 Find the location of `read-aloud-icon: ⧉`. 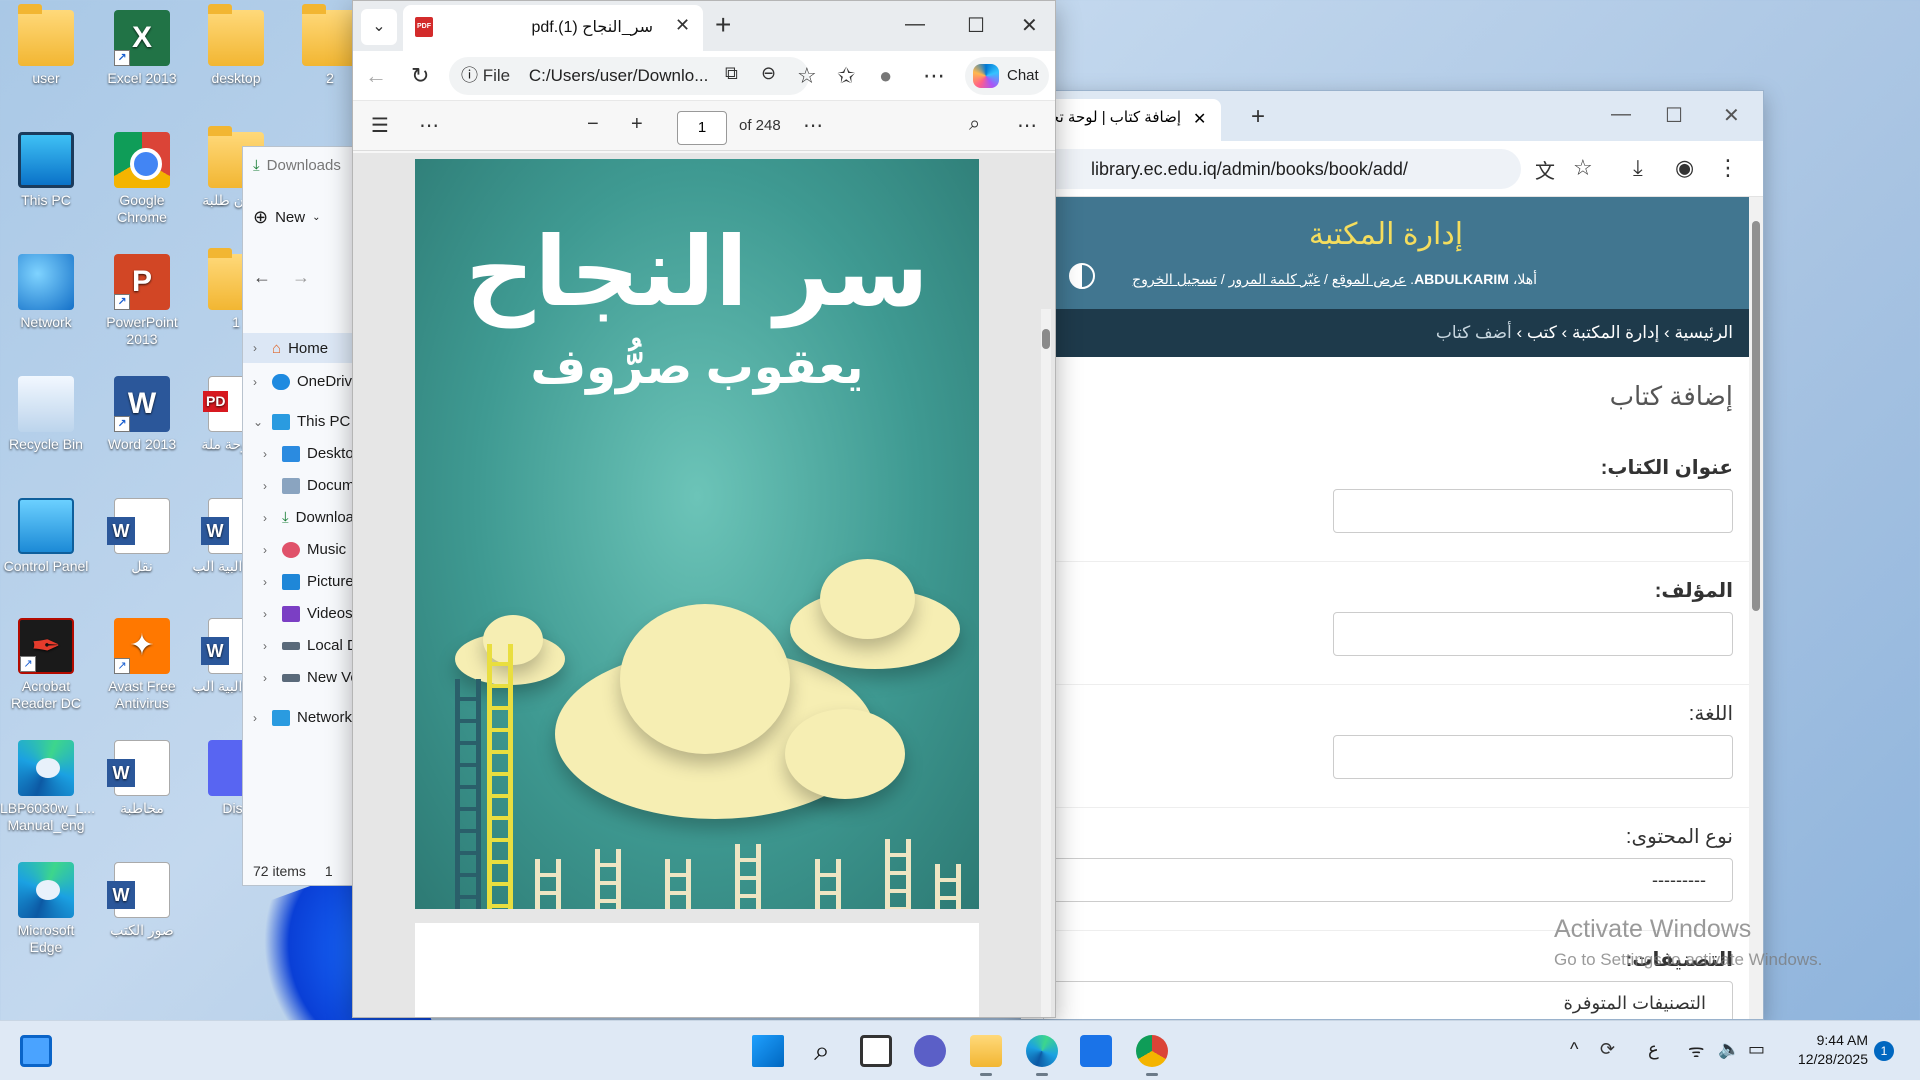

read-aloud-icon: ⧉ is located at coordinates (731, 73).